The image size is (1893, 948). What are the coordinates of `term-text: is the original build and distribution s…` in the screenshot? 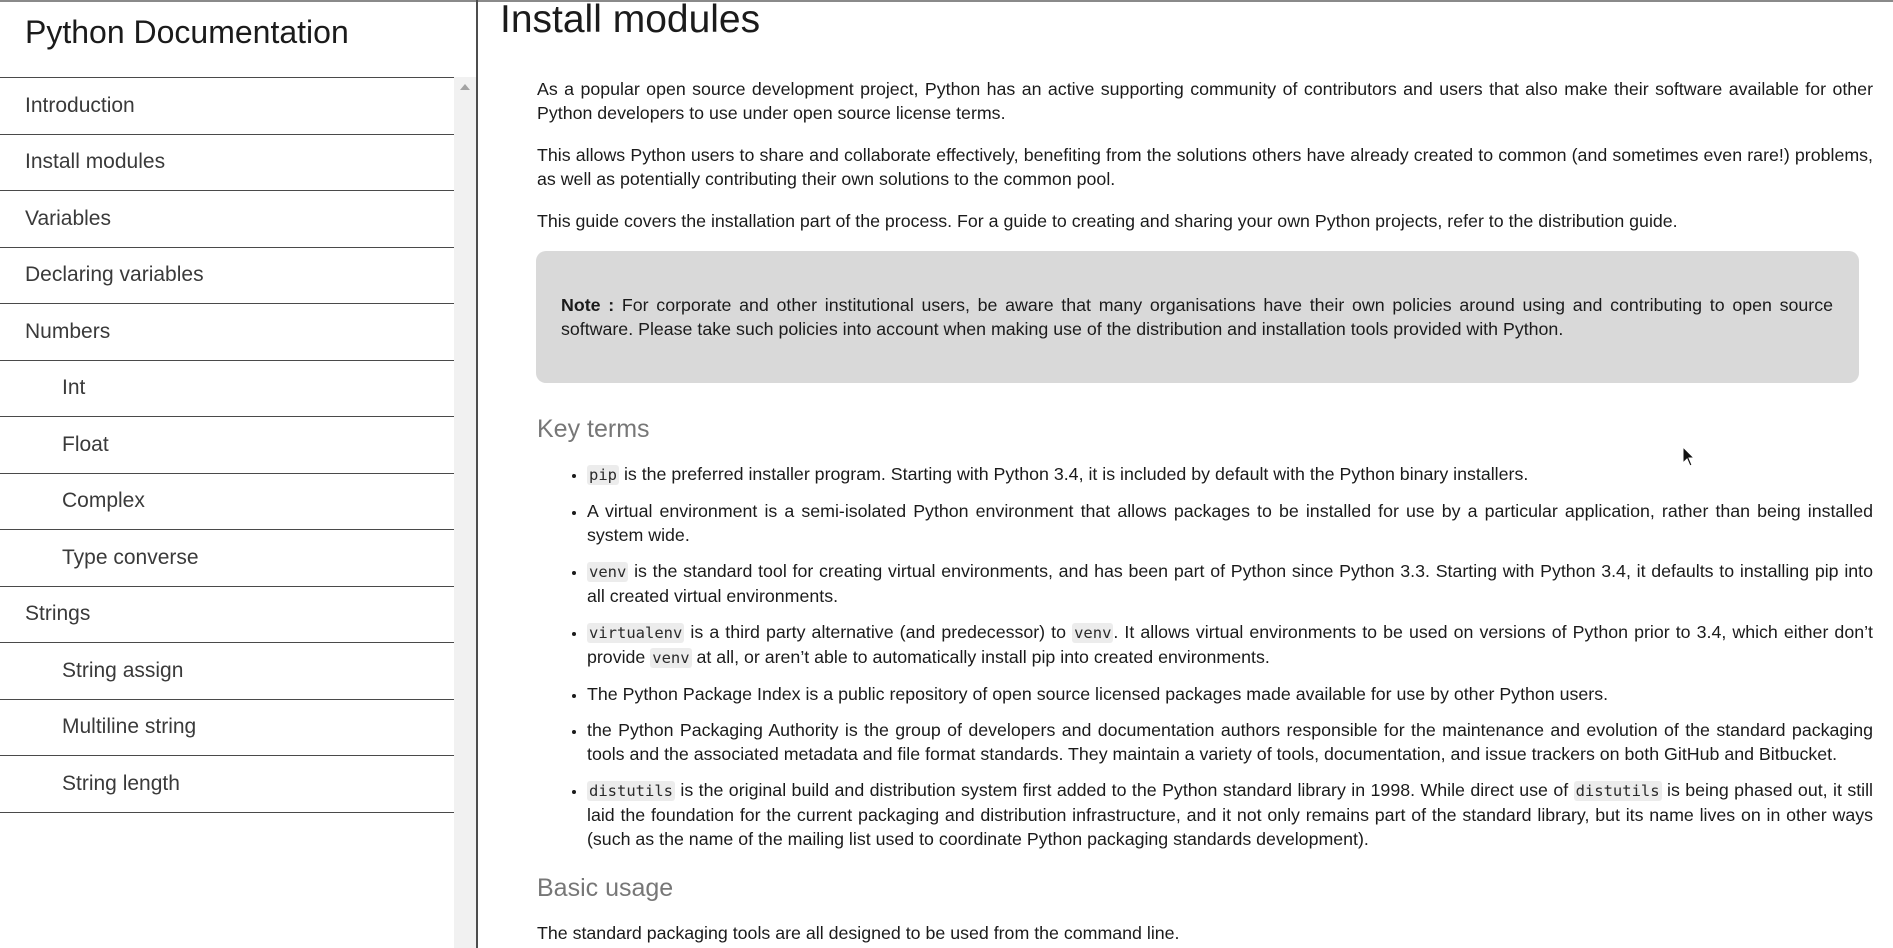 It's located at (1124, 790).